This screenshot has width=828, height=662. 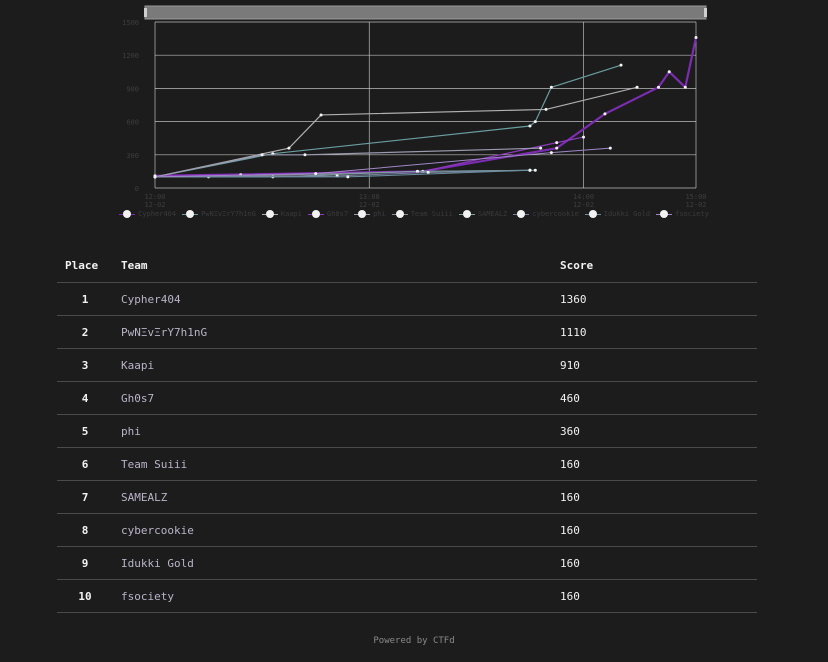 What do you see at coordinates (327, 214) in the screenshot?
I see `legend-item: Gh0s7` at bounding box center [327, 214].